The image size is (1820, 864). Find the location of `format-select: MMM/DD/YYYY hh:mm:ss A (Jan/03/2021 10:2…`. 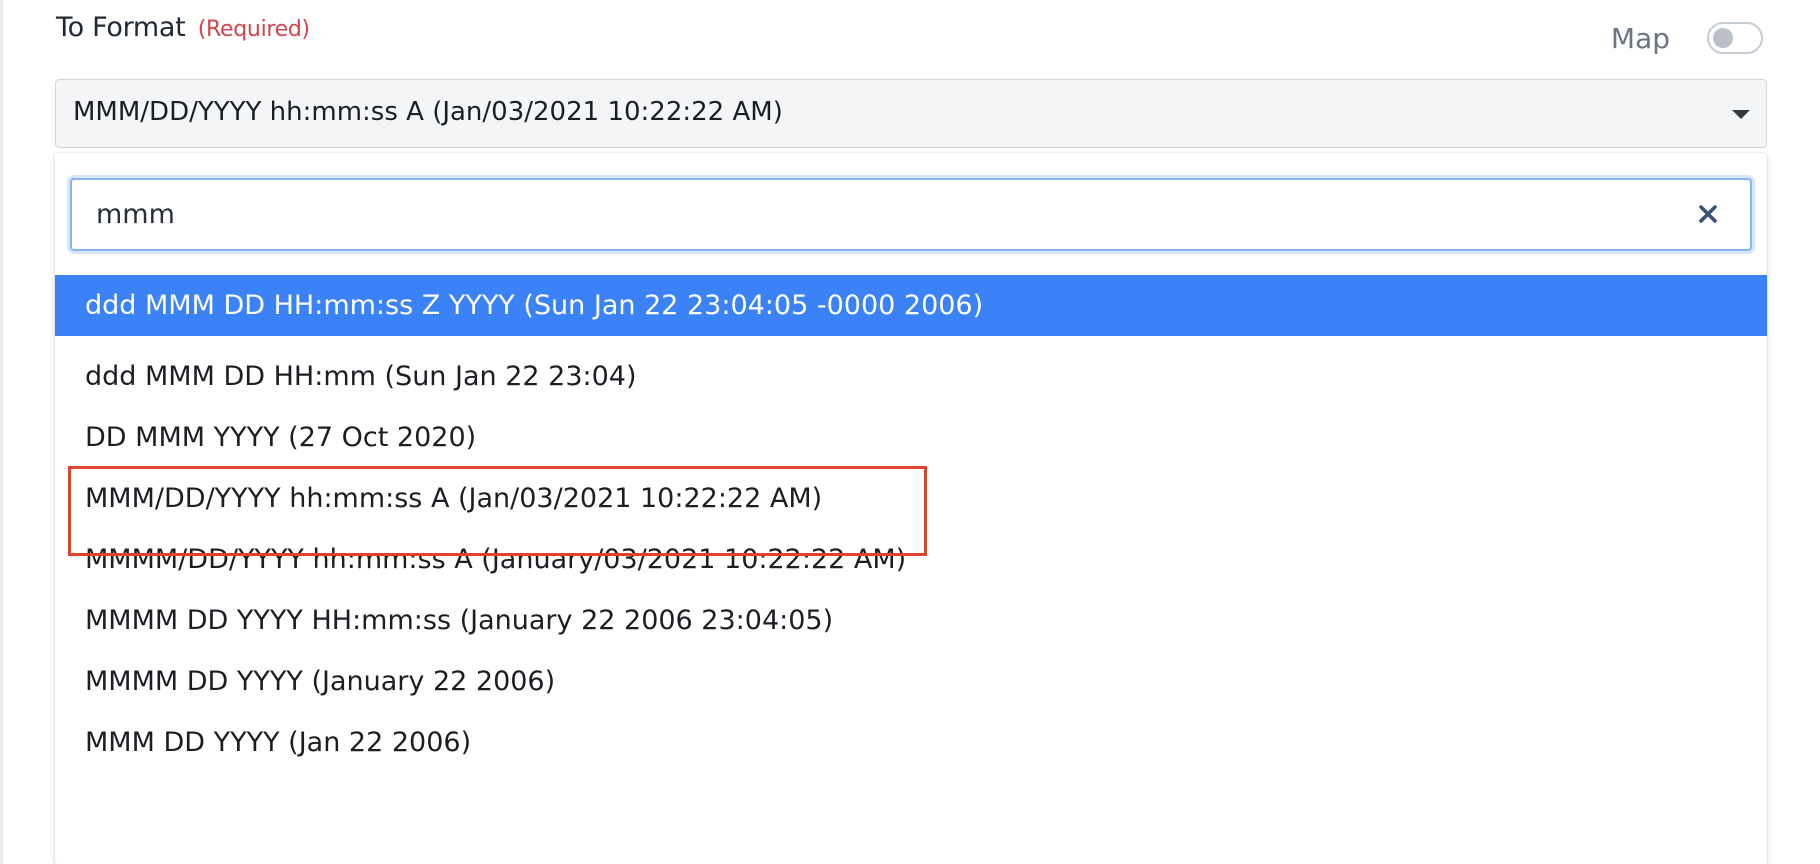

format-select: MMM/DD/YYYY hh:mm:ss A (Jan/03/2021 10:2… is located at coordinates (911, 113).